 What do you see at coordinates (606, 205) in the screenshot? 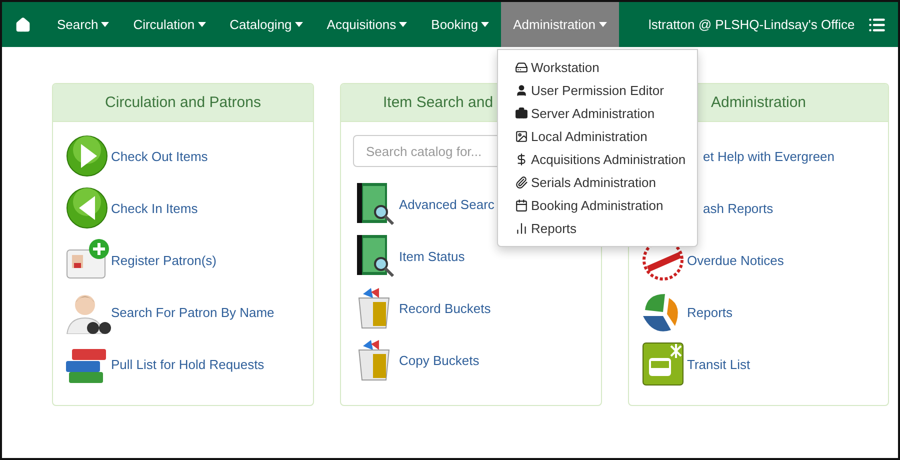
I see `menu-item: Booking Administration` at bounding box center [606, 205].